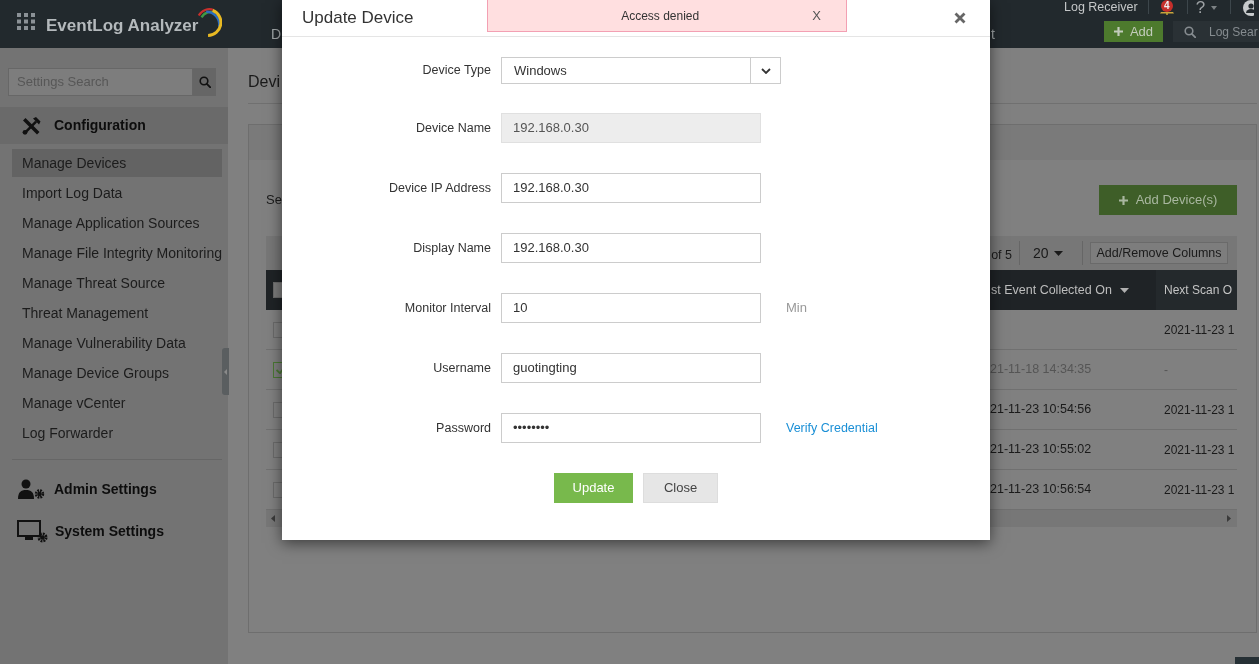 The image size is (1259, 664). I want to click on nav-tab: D, so click(276, 34).